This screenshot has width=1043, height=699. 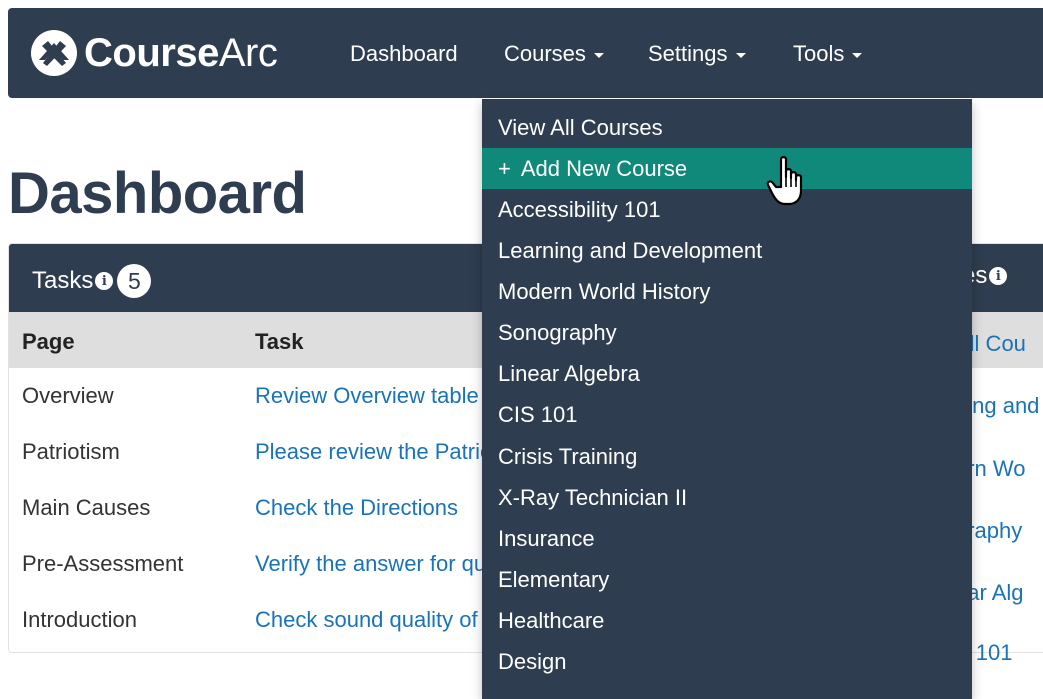 What do you see at coordinates (727, 538) in the screenshot?
I see `menu-item-course: Insurance` at bounding box center [727, 538].